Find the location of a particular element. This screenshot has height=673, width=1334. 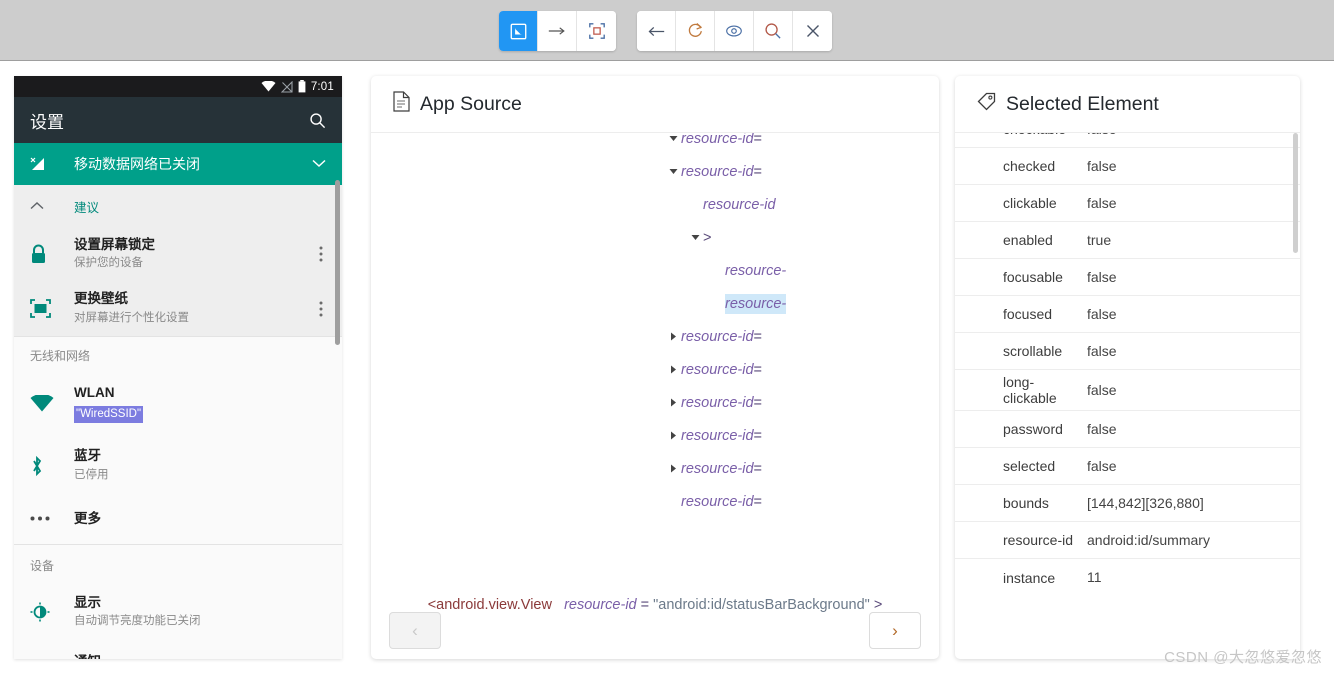

battery-icon is located at coordinates (302, 86).